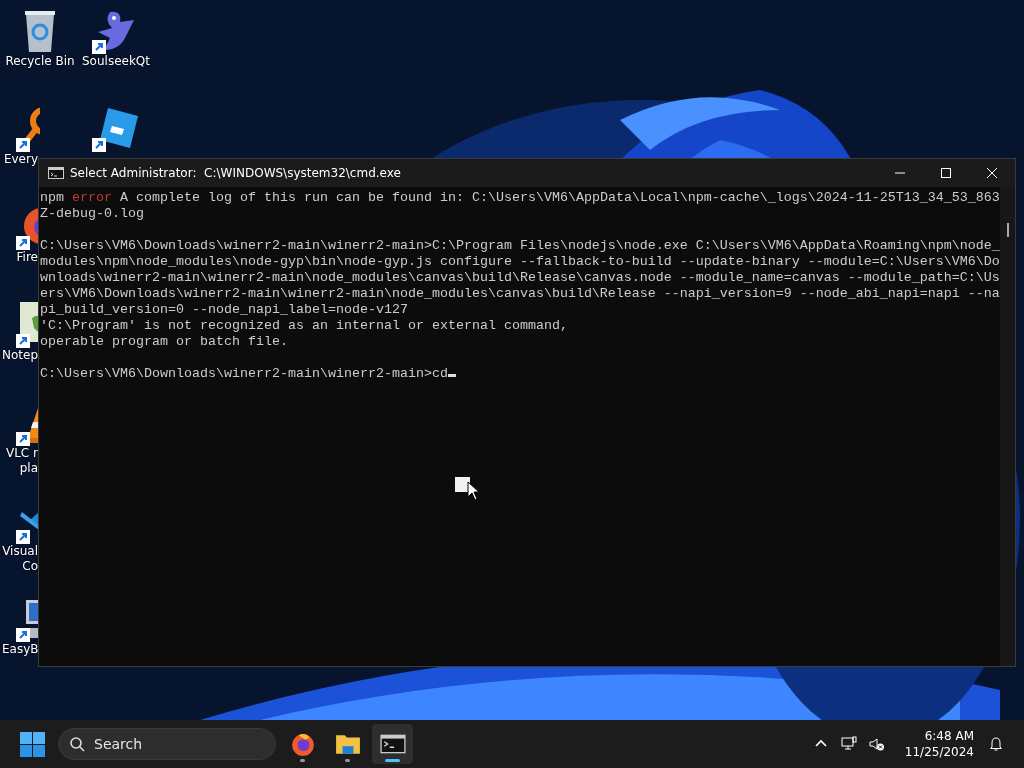  I want to click on maximize-icon, so click(946, 173).